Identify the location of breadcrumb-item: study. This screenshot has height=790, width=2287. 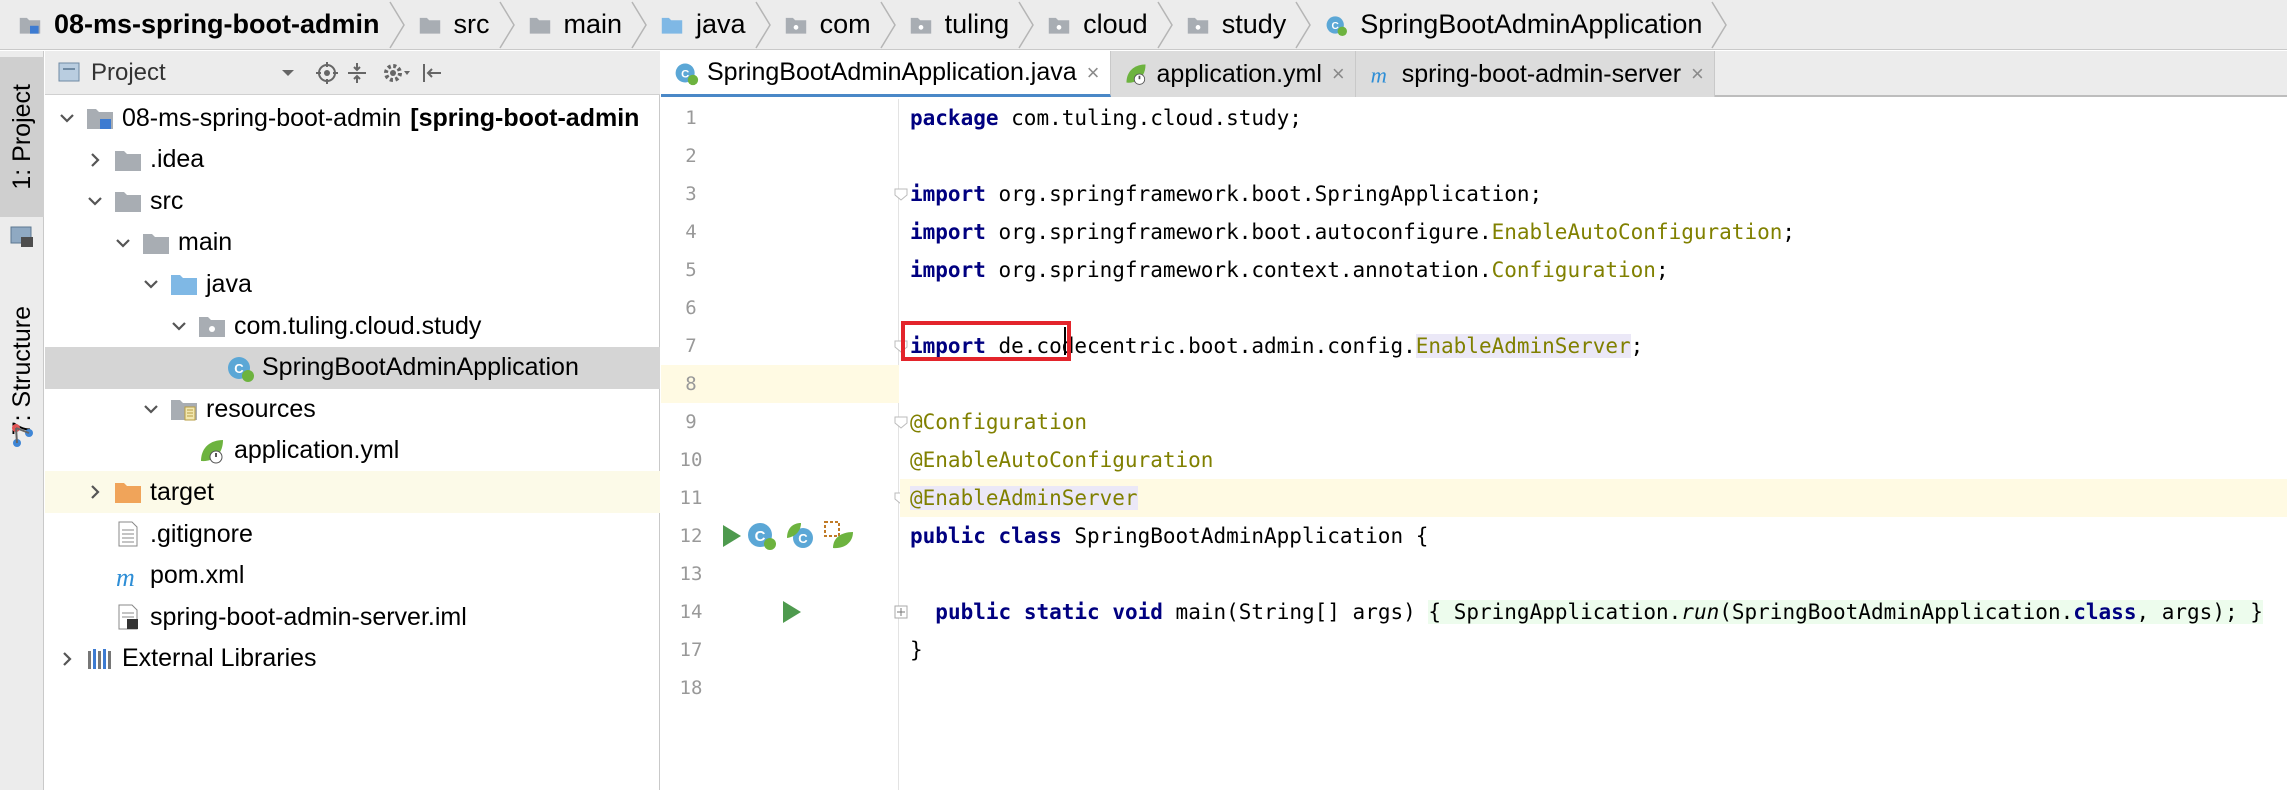
(1253, 25).